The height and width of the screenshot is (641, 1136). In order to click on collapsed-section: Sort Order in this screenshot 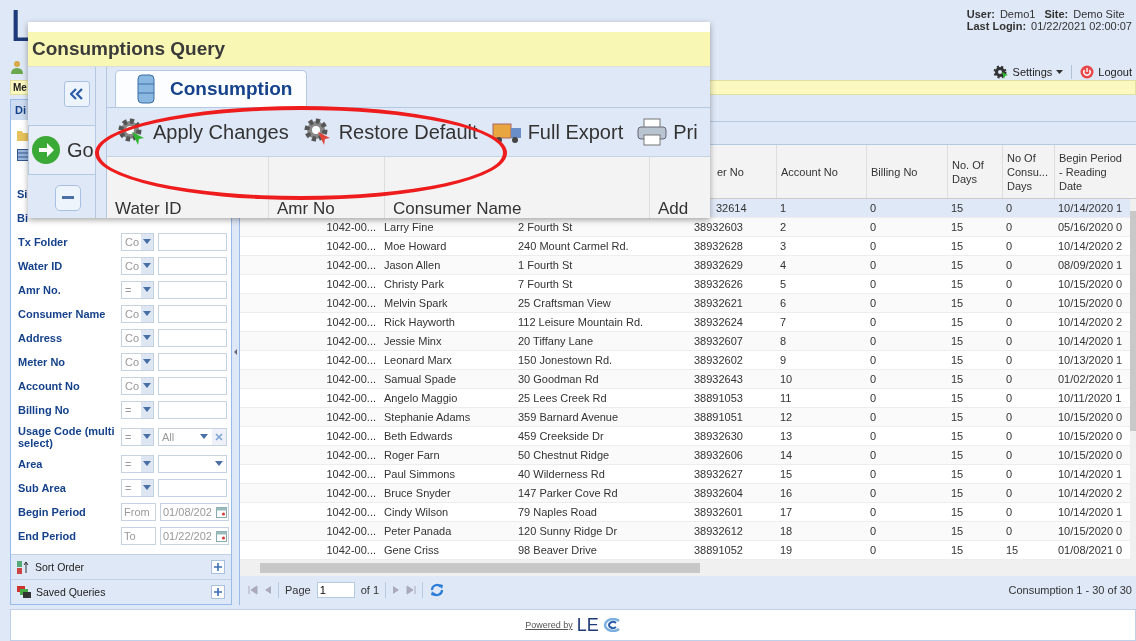, I will do `click(121, 566)`.